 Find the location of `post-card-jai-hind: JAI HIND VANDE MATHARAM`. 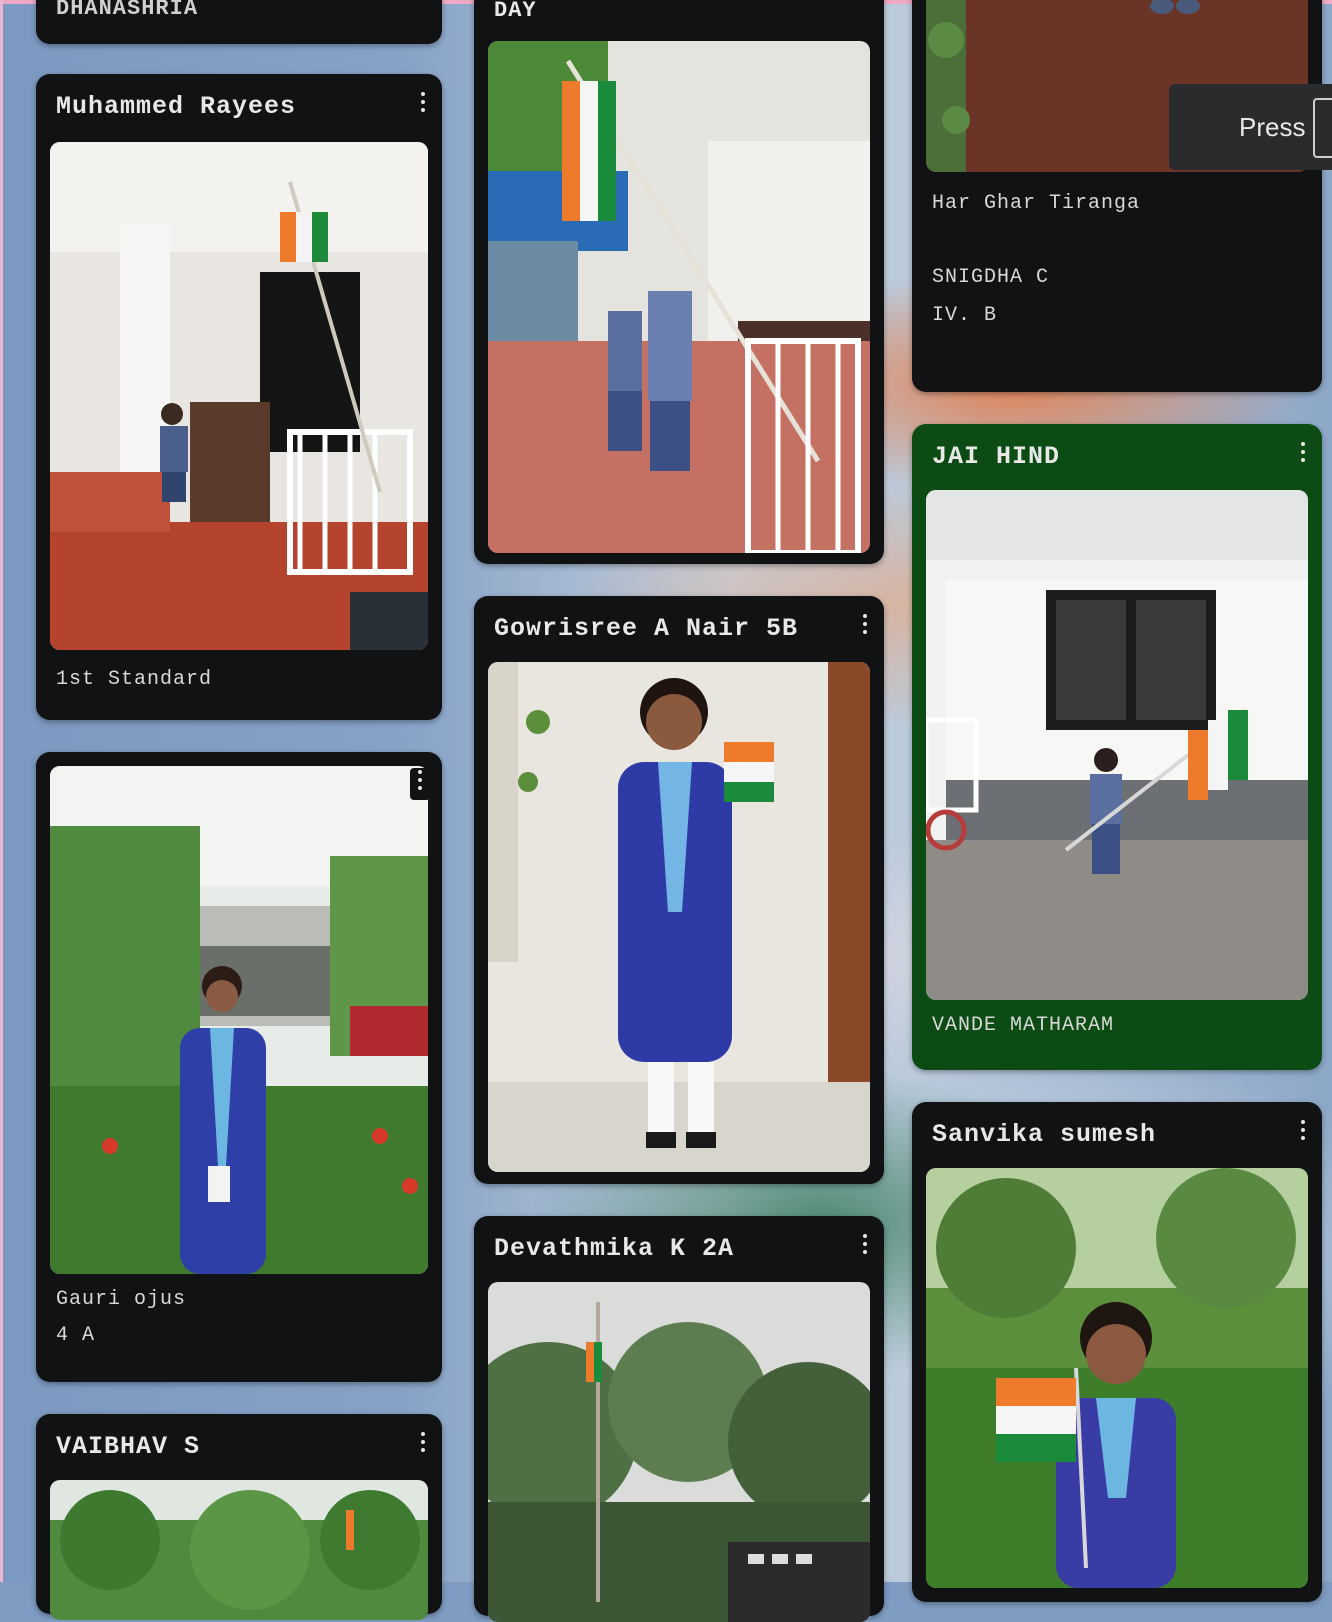

post-card-jai-hind: JAI HIND VANDE MATHARAM is located at coordinates (1117, 747).